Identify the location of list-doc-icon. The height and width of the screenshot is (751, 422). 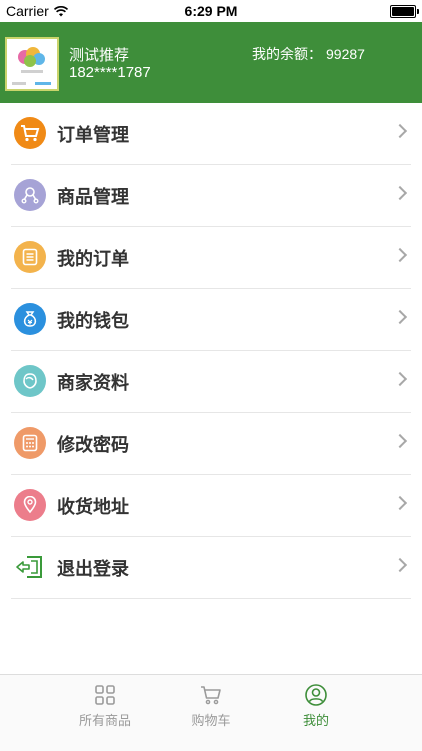
(30, 257).